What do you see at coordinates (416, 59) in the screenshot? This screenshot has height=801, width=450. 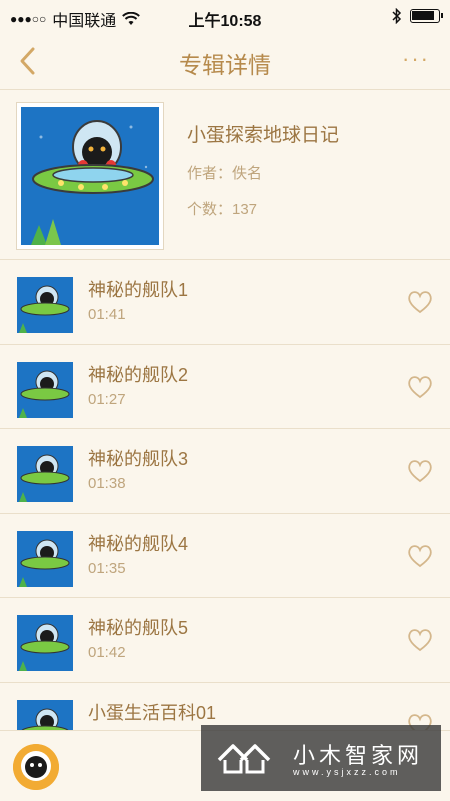 I see `more-options-icon: ···` at bounding box center [416, 59].